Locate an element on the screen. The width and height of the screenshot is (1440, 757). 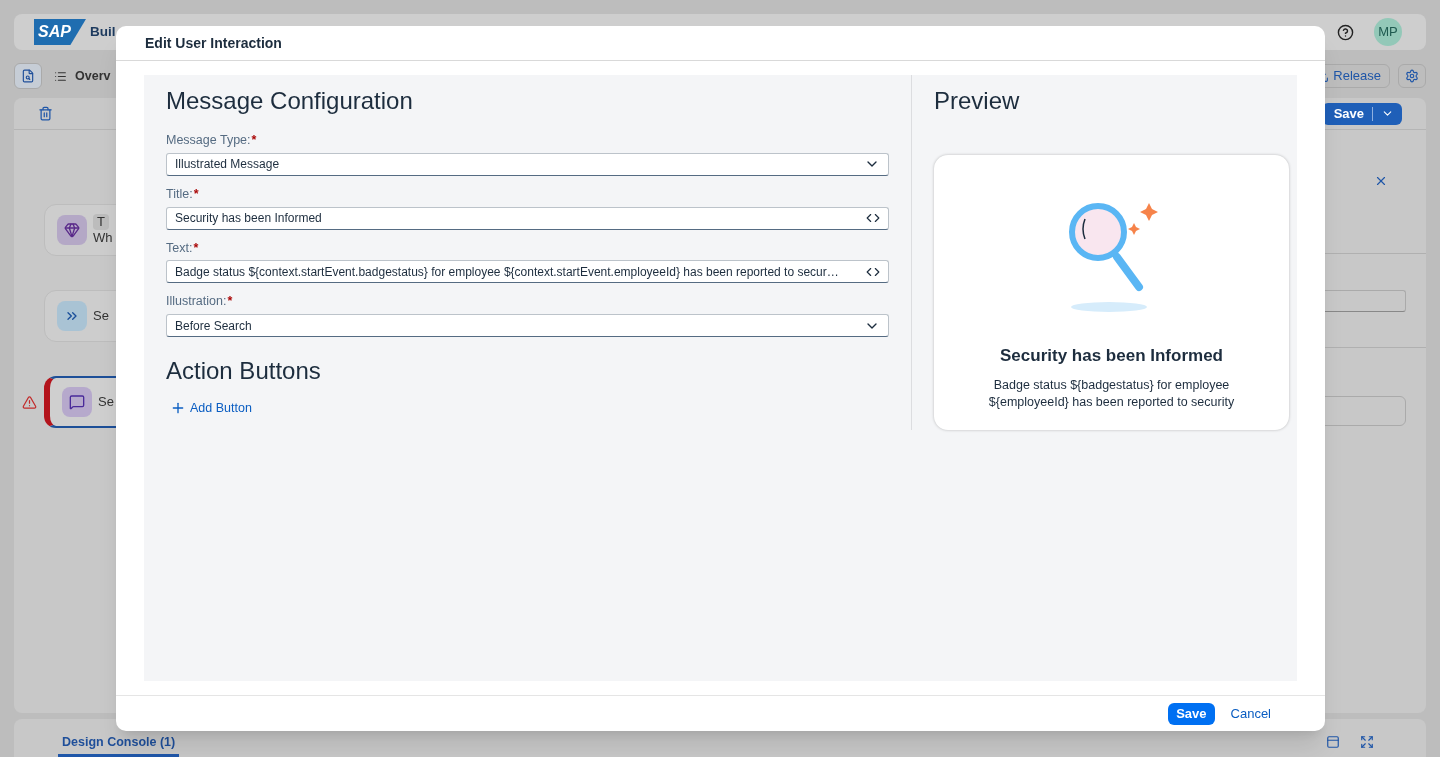
settings-button is located at coordinates (1412, 76).